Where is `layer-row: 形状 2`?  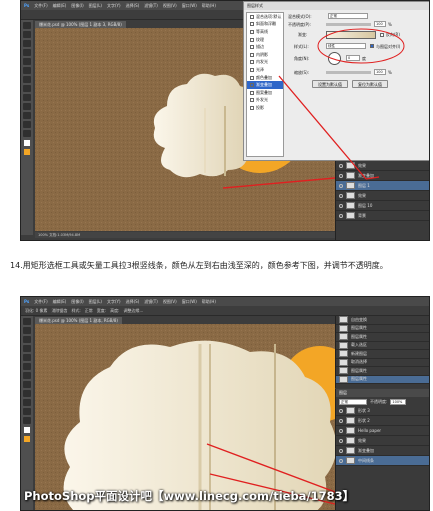 layer-row: 形状 2 is located at coordinates (382, 421).